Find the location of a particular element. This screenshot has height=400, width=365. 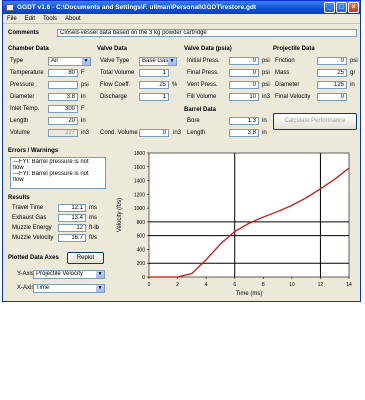

y-tick-label: 1600 is located at coordinates (139, 168).